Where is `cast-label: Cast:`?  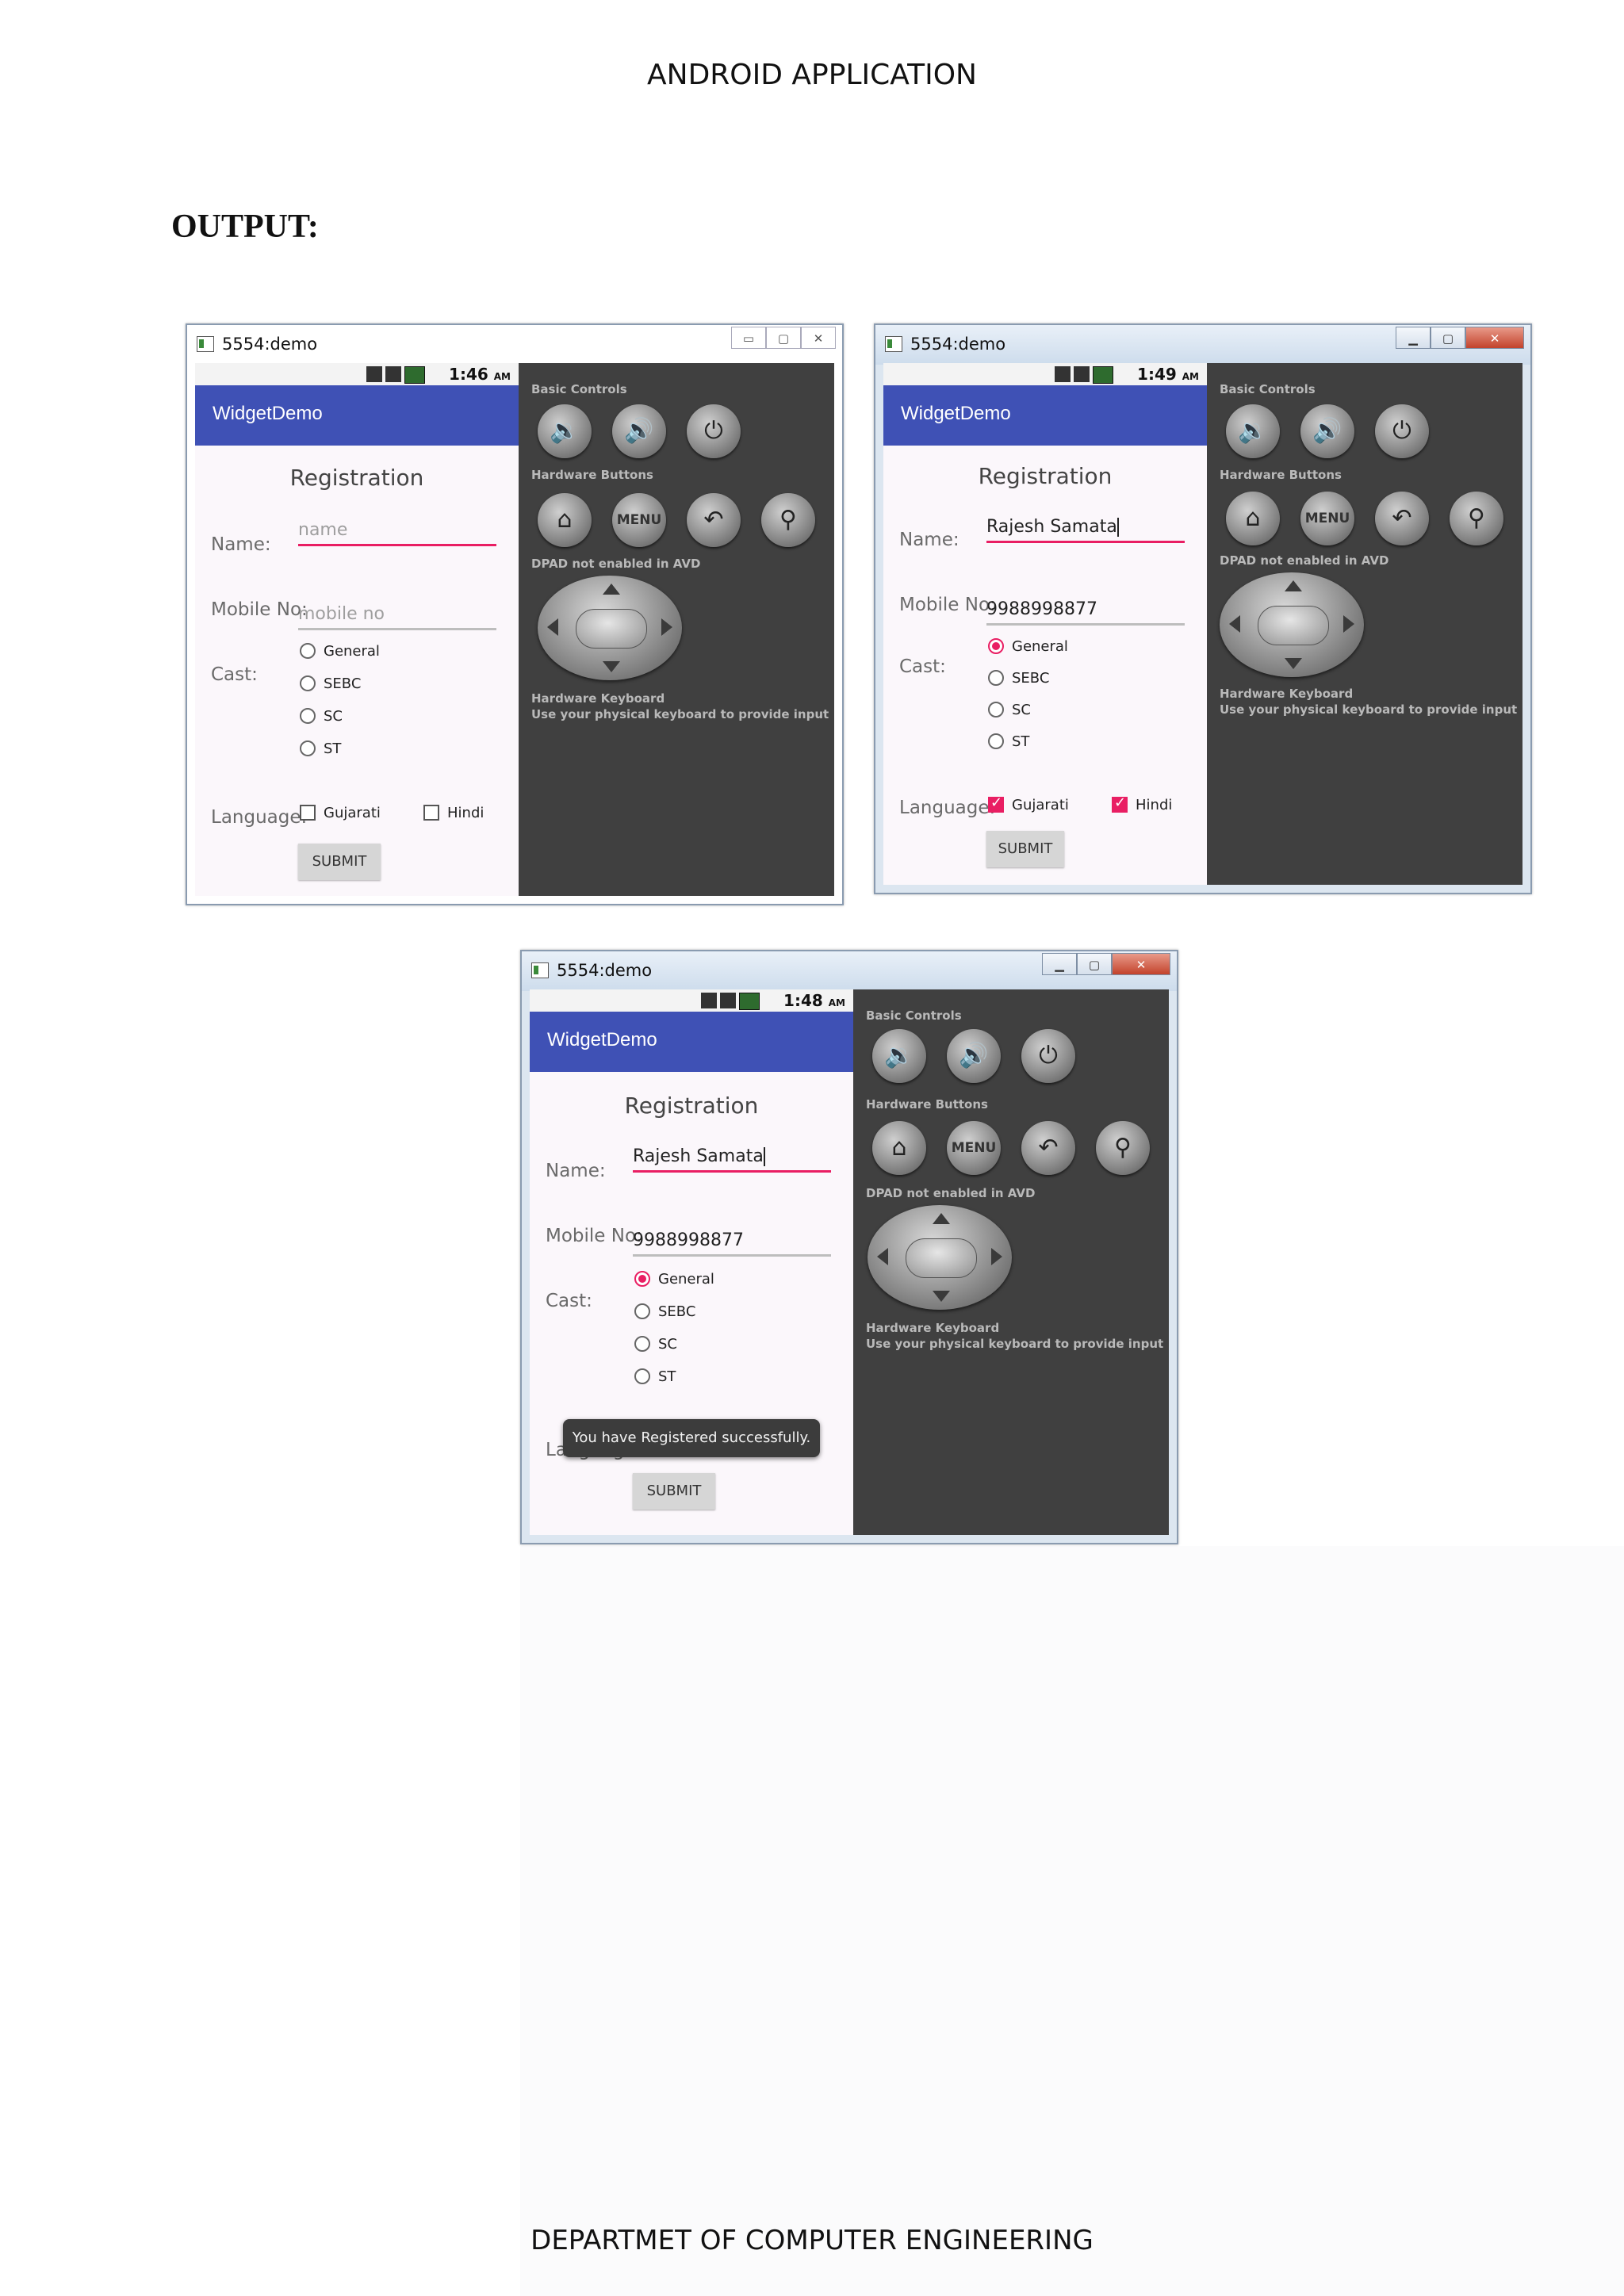 cast-label: Cast: is located at coordinates (922, 666).